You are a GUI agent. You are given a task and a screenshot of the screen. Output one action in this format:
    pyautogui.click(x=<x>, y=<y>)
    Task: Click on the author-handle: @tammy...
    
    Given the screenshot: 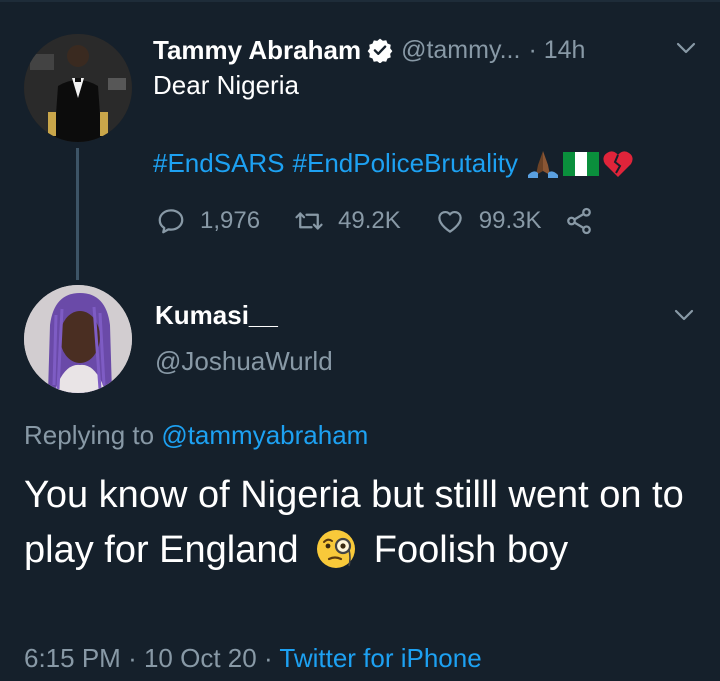 What is the action you would take?
    pyautogui.click(x=460, y=50)
    